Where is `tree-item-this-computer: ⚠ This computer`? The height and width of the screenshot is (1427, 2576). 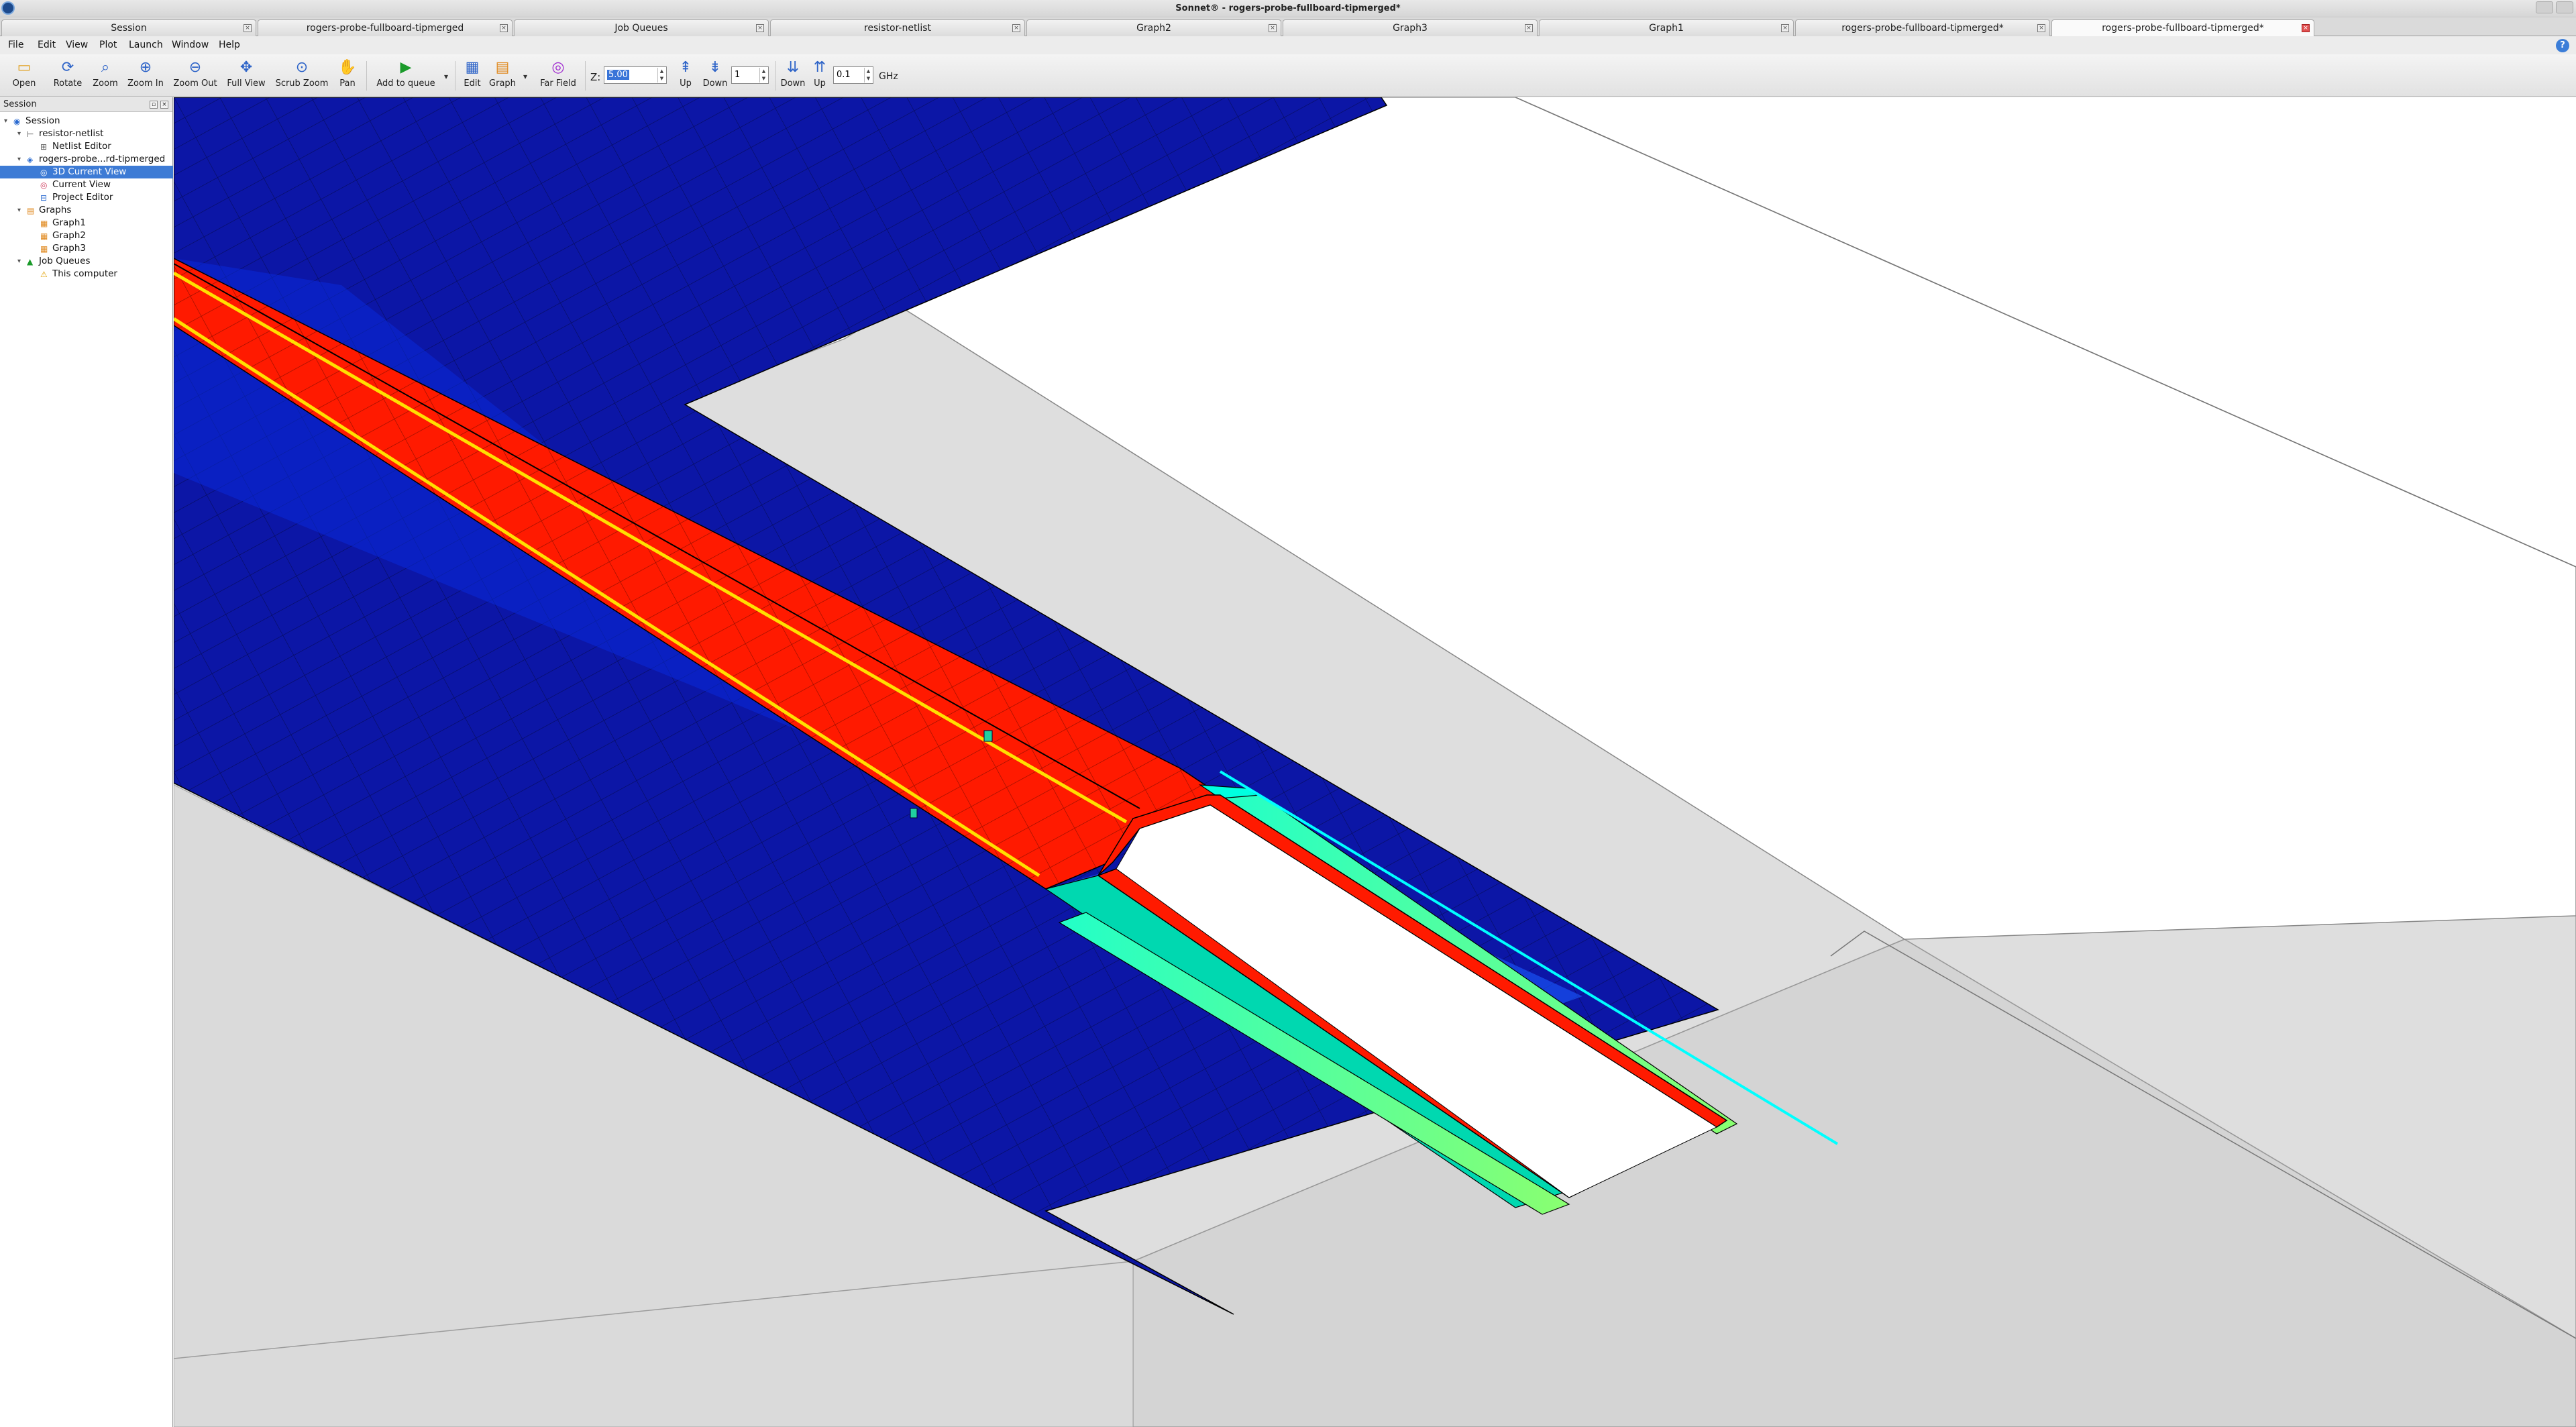
tree-item-this-computer: ⚠ This computer is located at coordinates (86, 274).